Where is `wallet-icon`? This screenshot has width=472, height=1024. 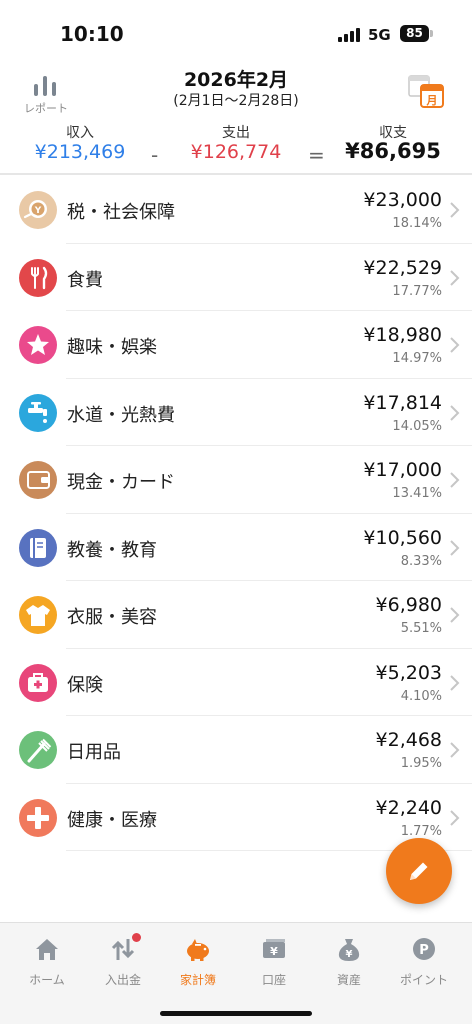
wallet-icon is located at coordinates (38, 480).